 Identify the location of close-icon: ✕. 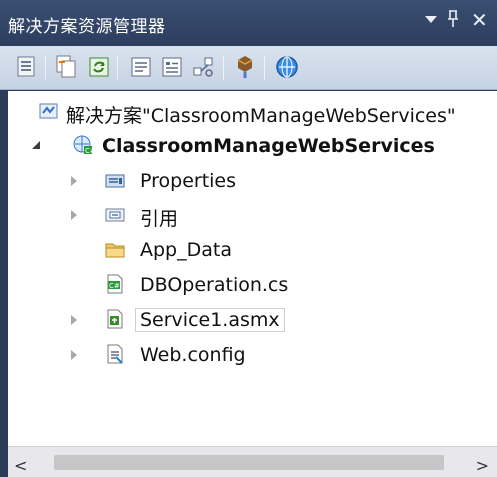
(479, 20).